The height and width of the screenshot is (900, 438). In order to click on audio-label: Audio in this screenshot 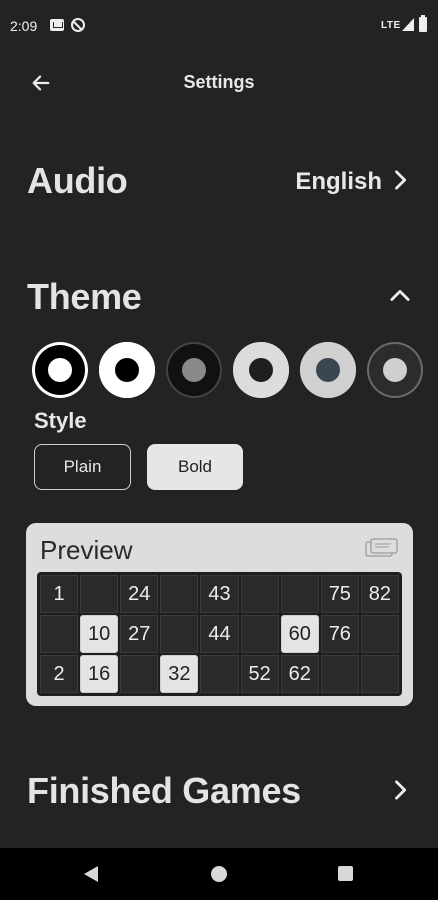, I will do `click(77, 180)`.